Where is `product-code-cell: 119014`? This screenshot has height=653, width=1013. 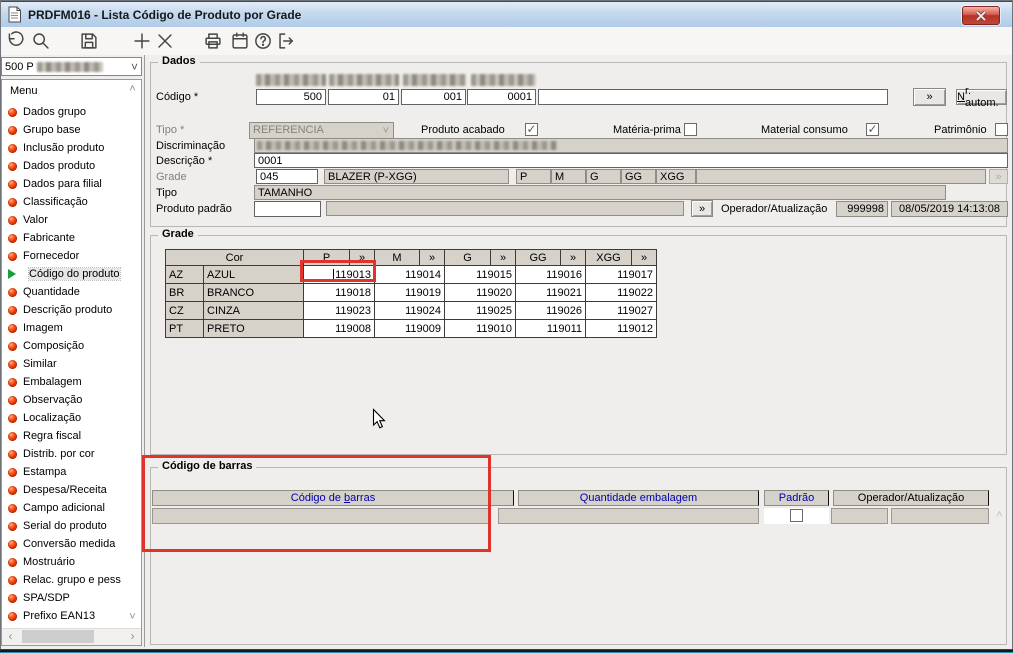
product-code-cell: 119014 is located at coordinates (409, 274).